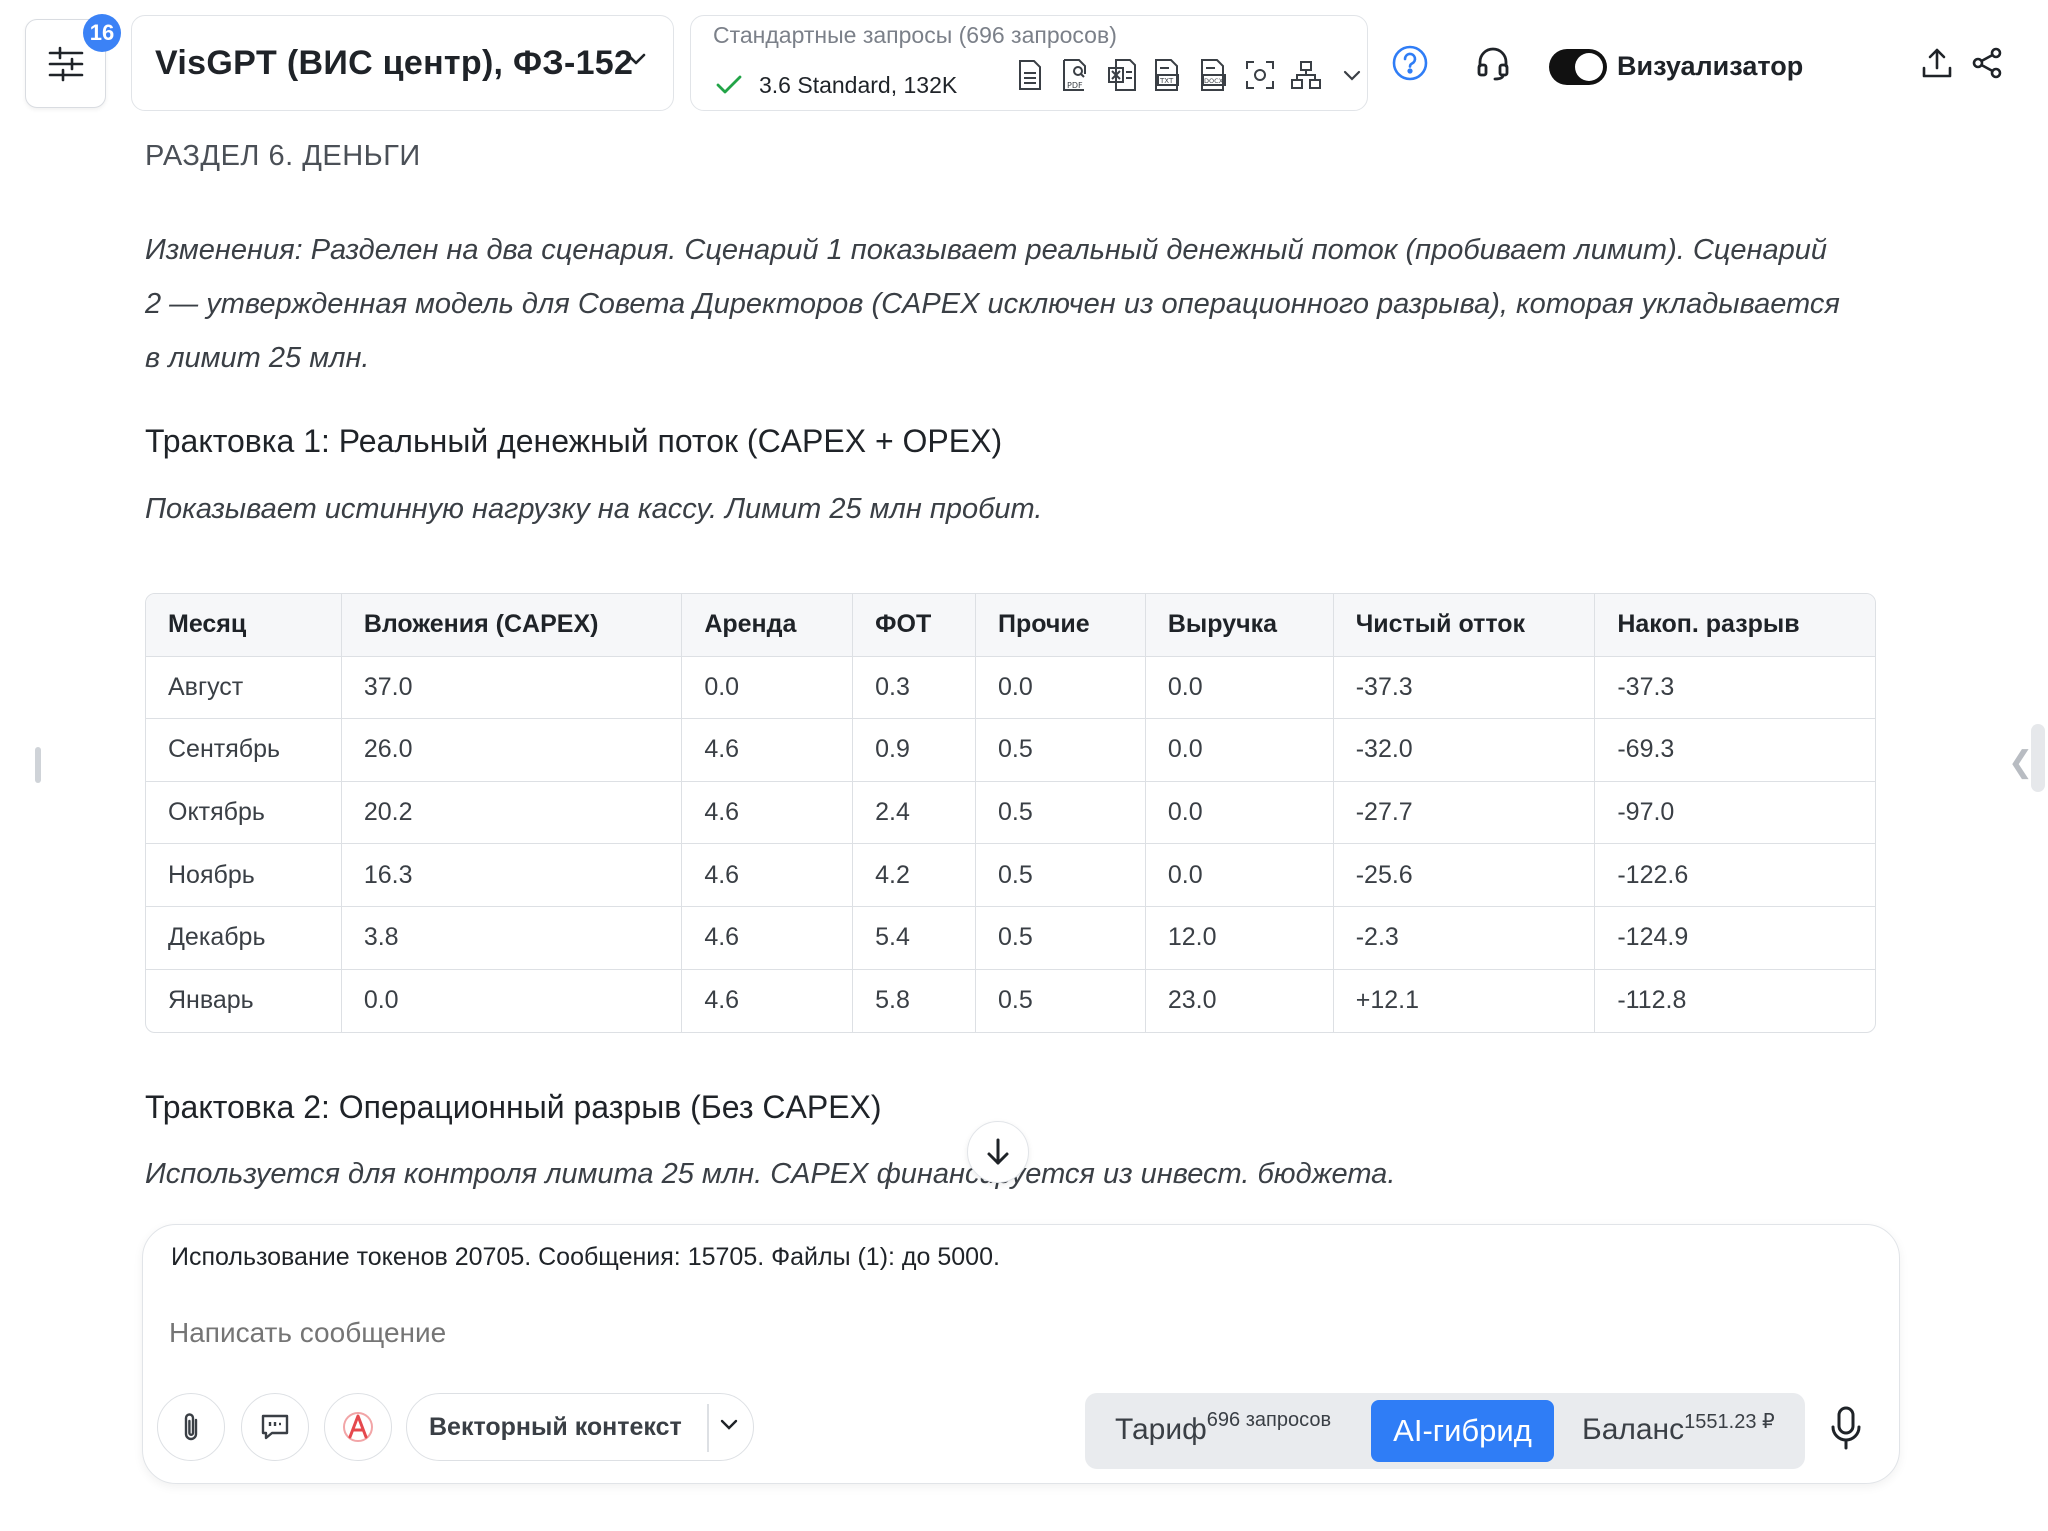  What do you see at coordinates (1710, 66) in the screenshot?
I see `visualizer-label: Визуализатор` at bounding box center [1710, 66].